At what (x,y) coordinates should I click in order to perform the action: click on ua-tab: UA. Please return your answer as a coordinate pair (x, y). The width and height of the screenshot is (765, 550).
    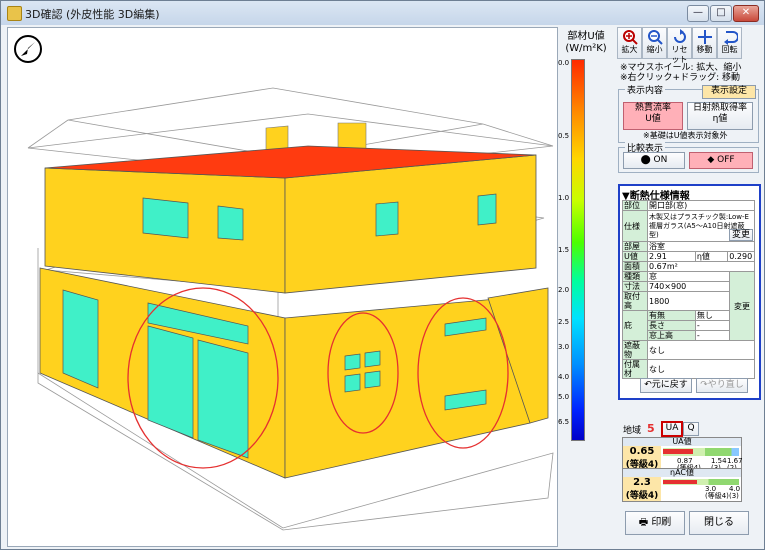
    Looking at the image, I should click on (672, 429).